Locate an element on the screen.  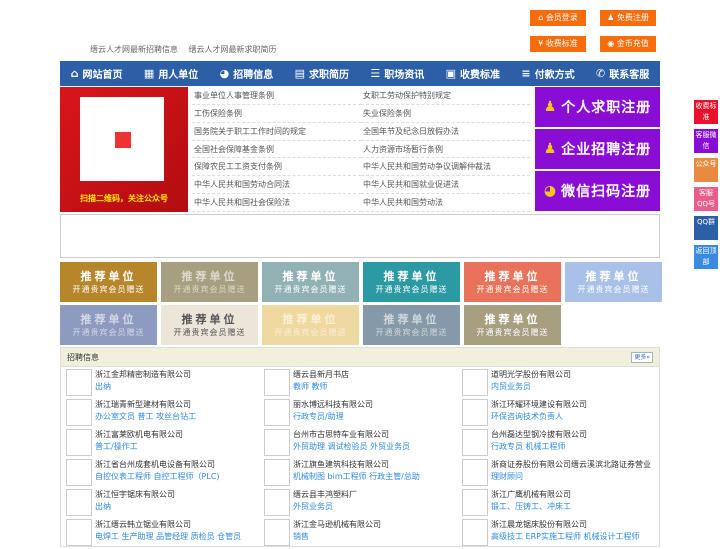
side-button: 收费标准 is located at coordinates (706, 112).